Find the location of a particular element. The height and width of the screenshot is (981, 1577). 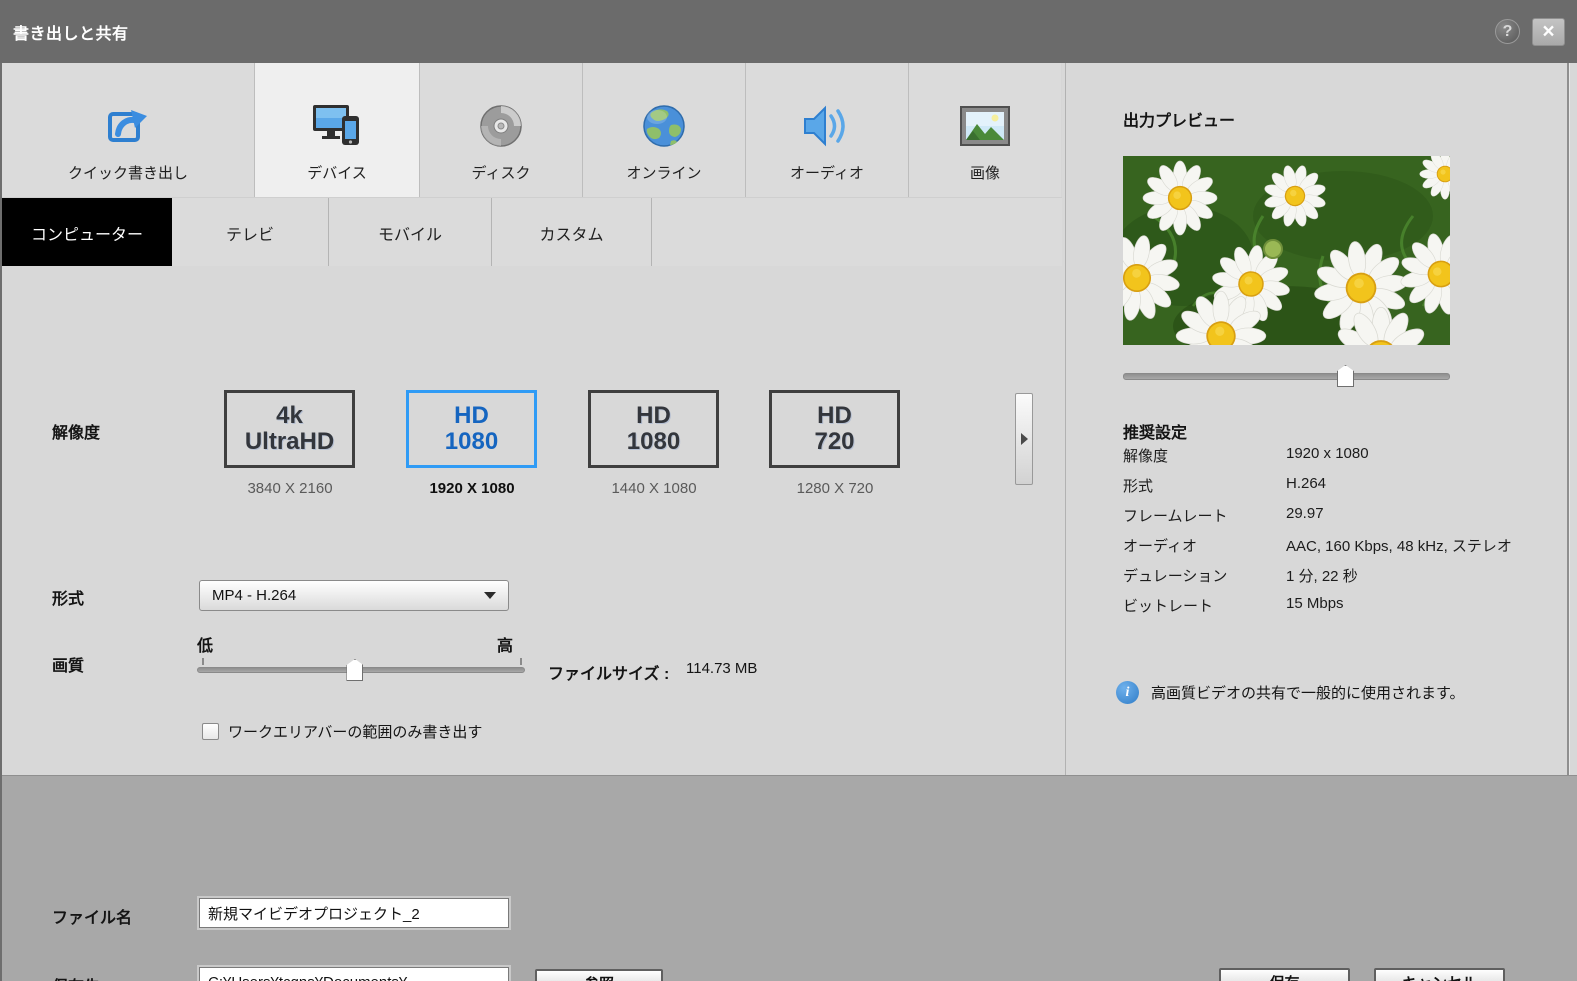

tab-audio: オーディオ is located at coordinates (827, 130).